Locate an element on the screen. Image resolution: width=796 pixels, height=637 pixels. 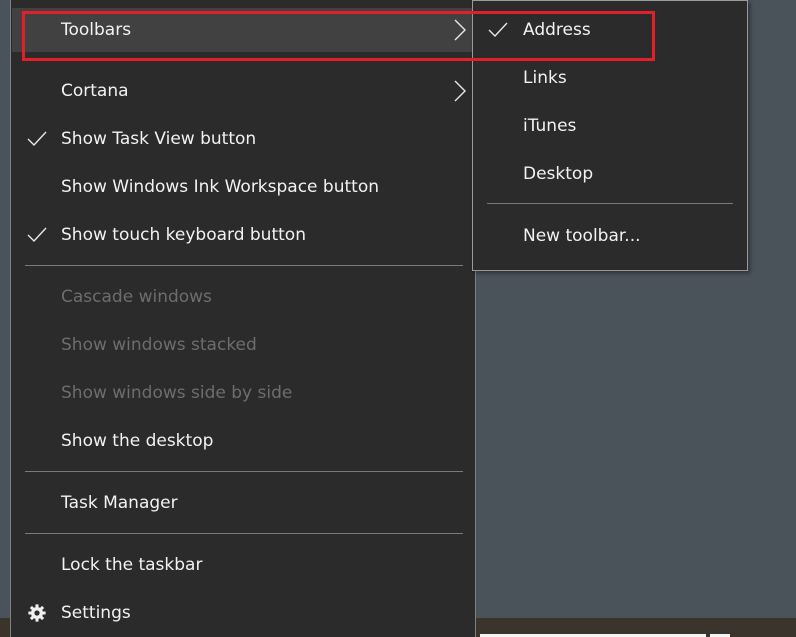
submenu-item-links: Links is located at coordinates (610, 78).